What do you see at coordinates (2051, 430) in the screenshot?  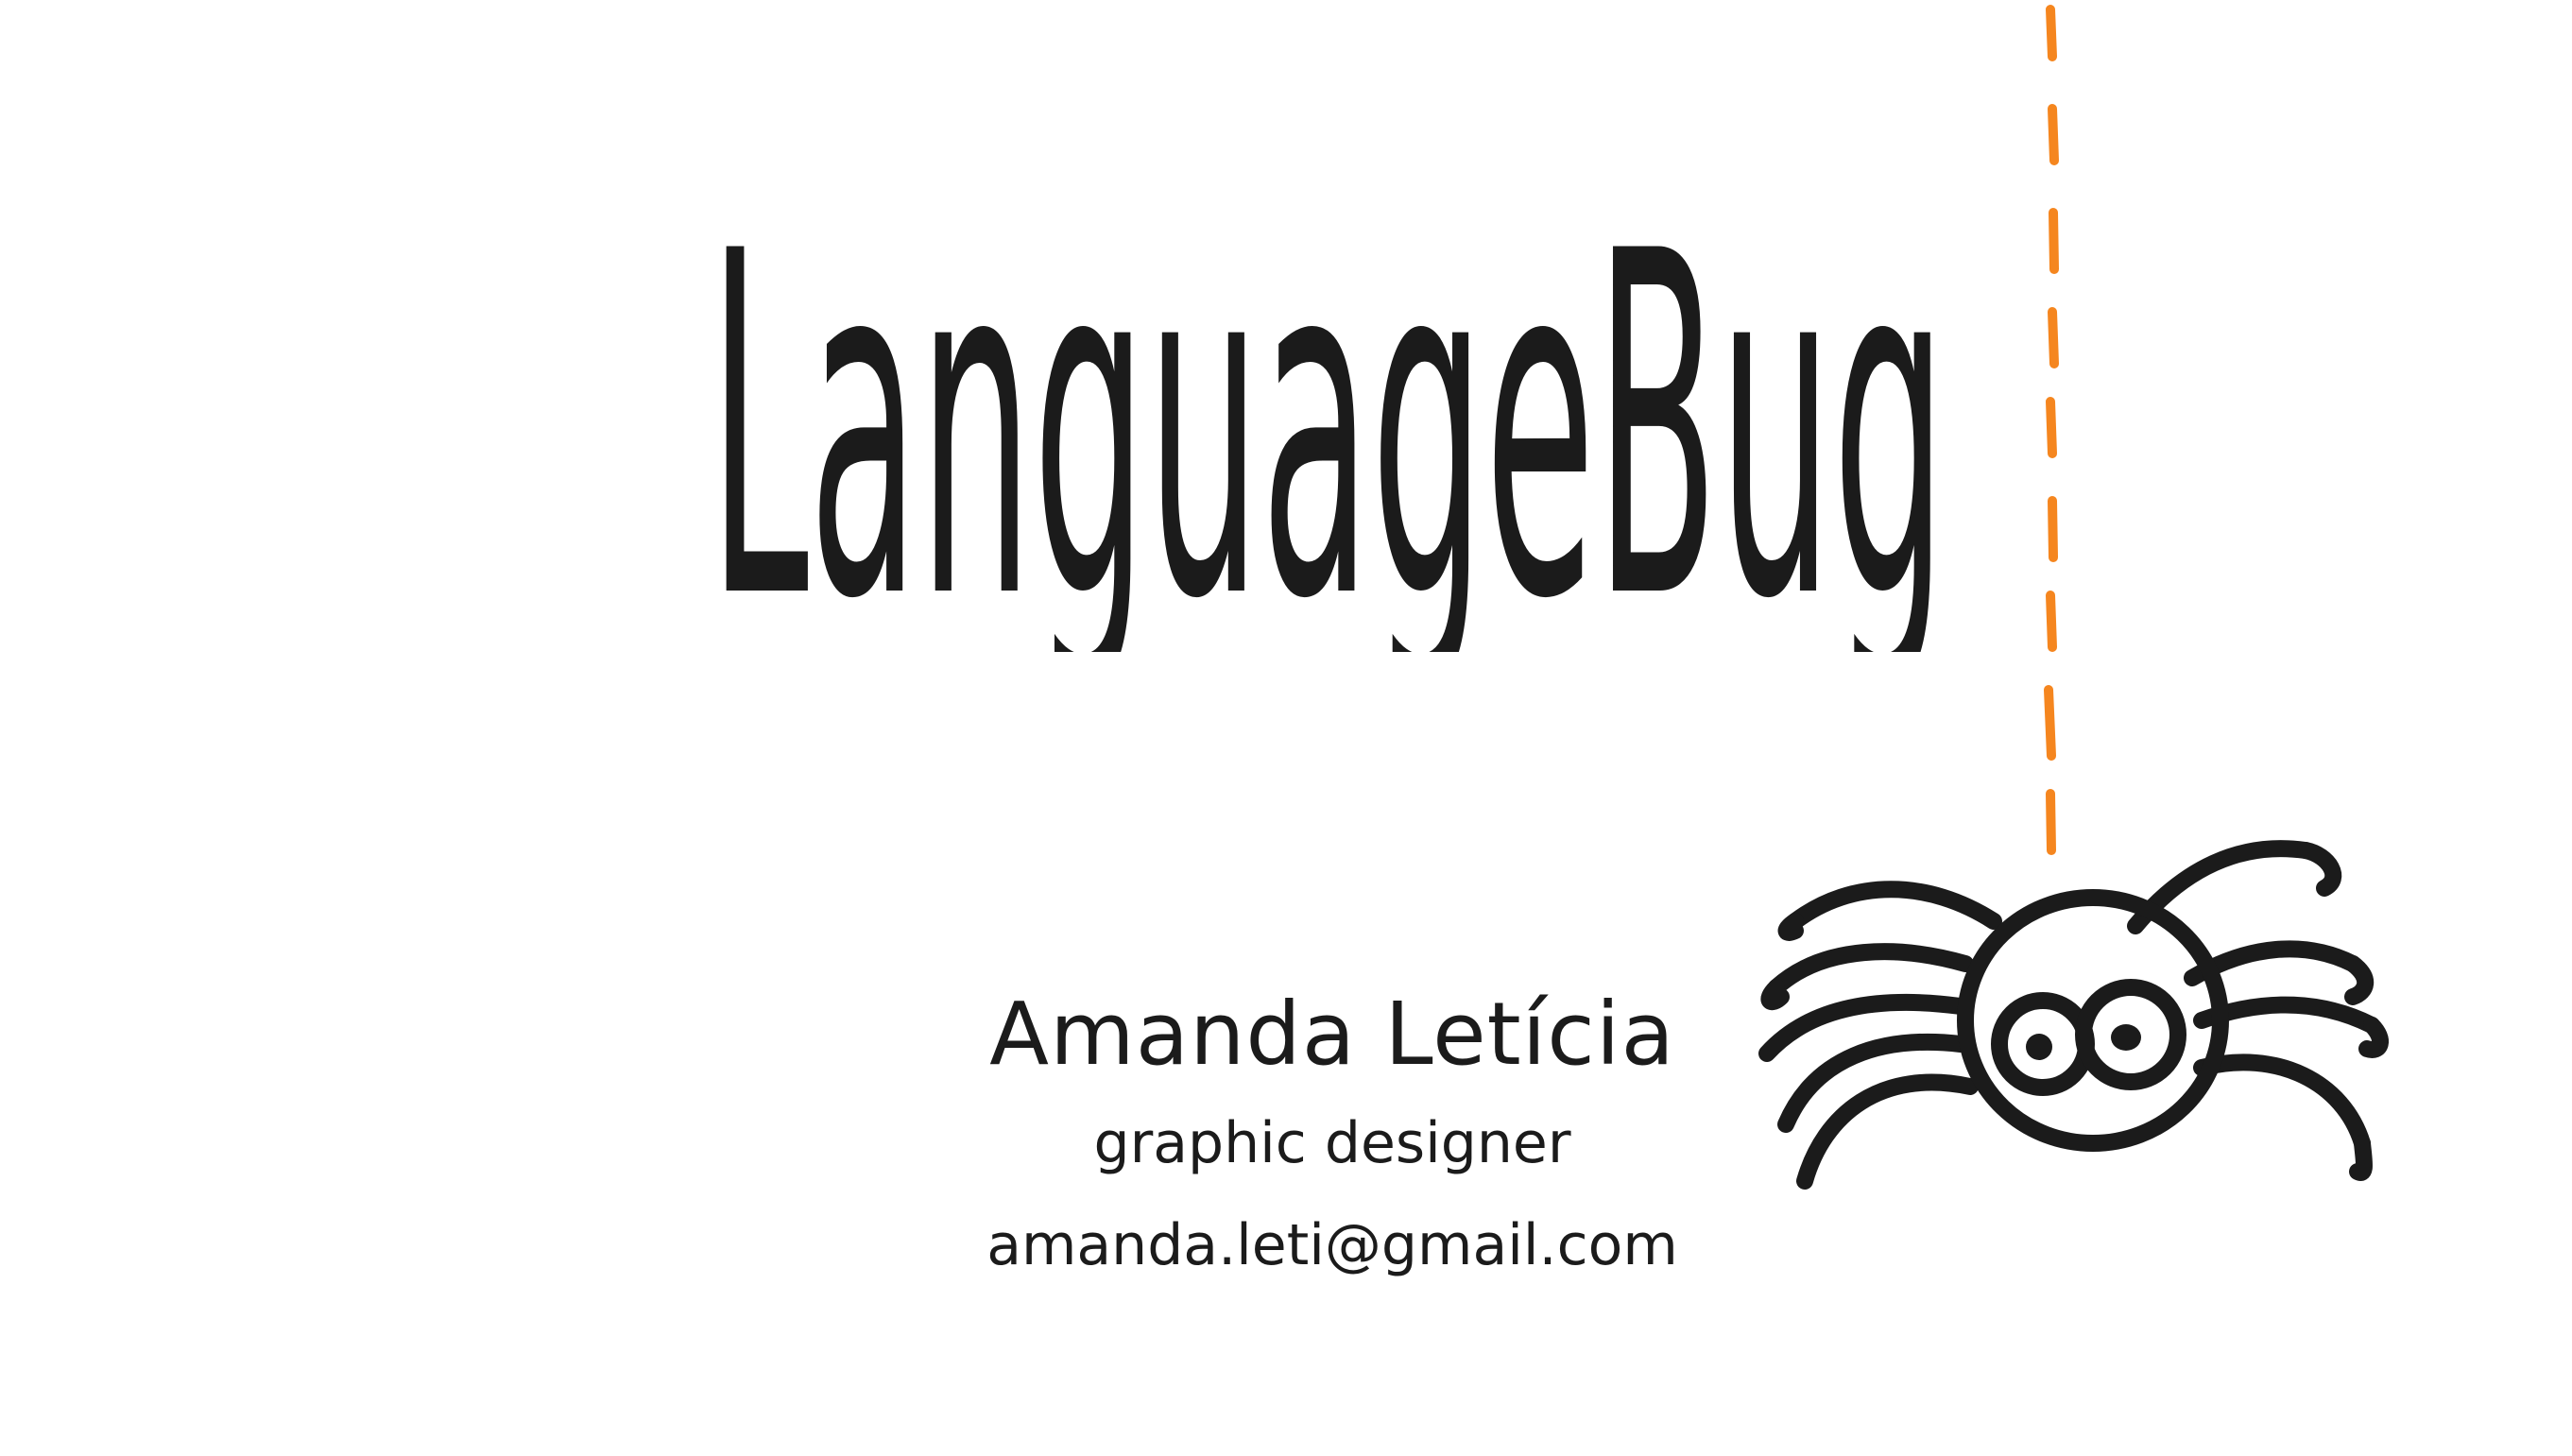 I see `thread-line` at bounding box center [2051, 430].